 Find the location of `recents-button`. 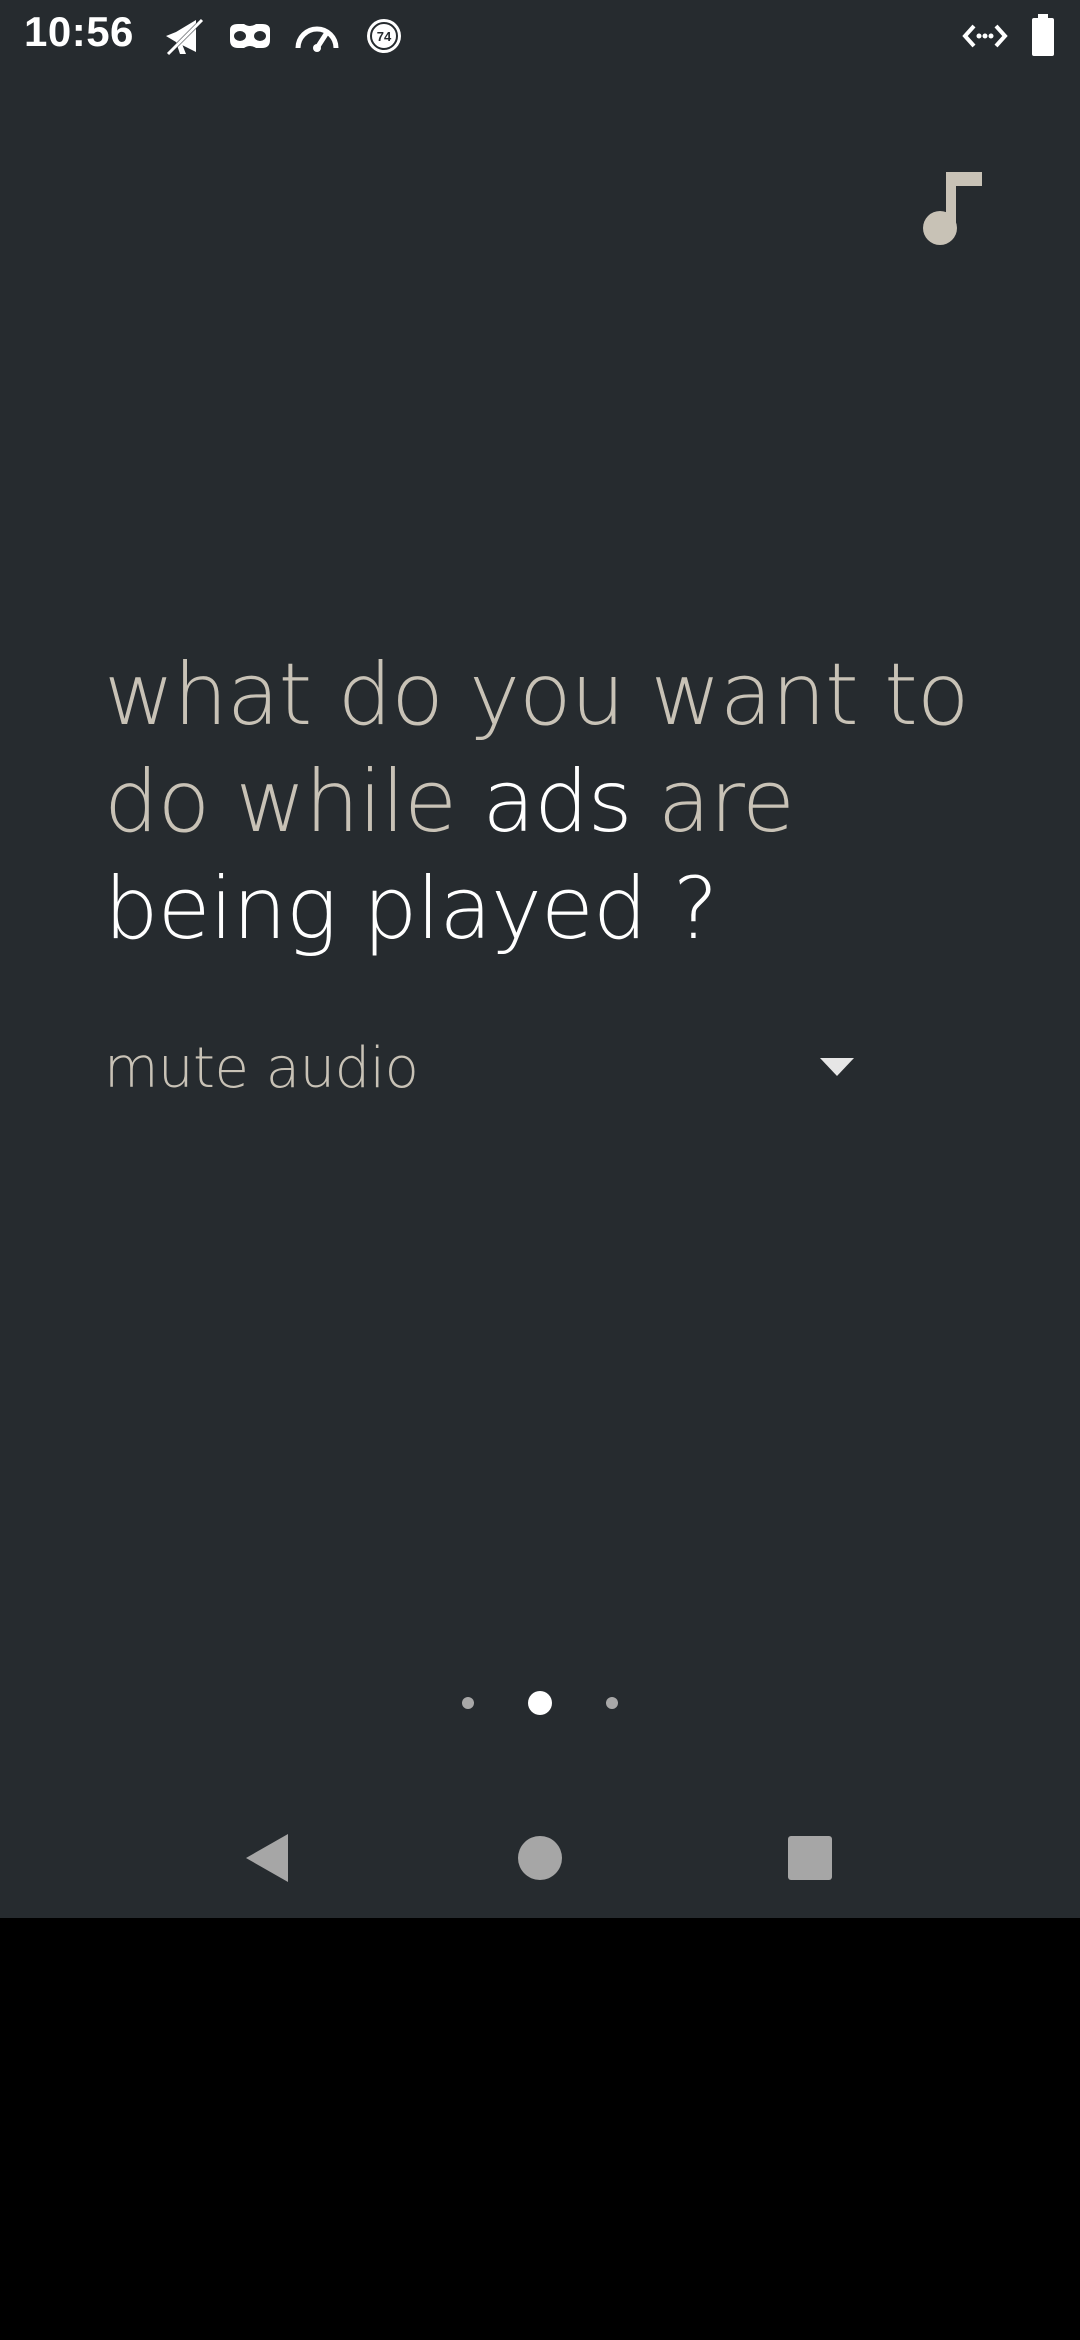

recents-button is located at coordinates (810, 1858).